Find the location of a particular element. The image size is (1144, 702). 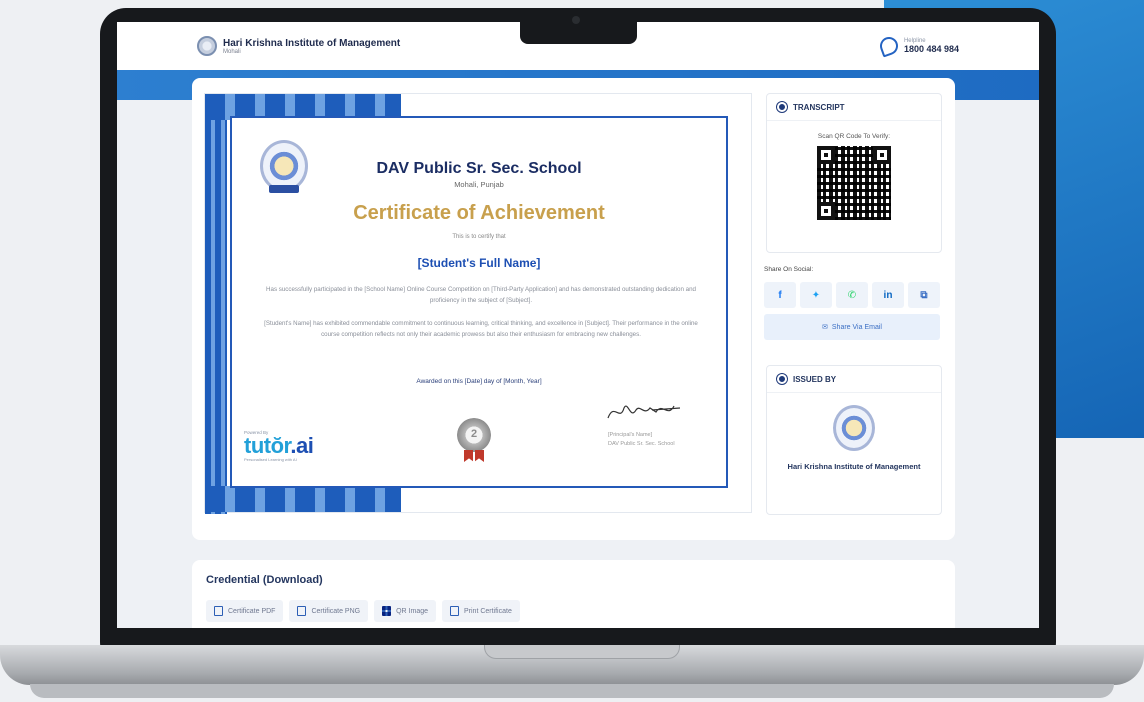

helpline: Helpline 1800 484 984 is located at coordinates (918, 46).